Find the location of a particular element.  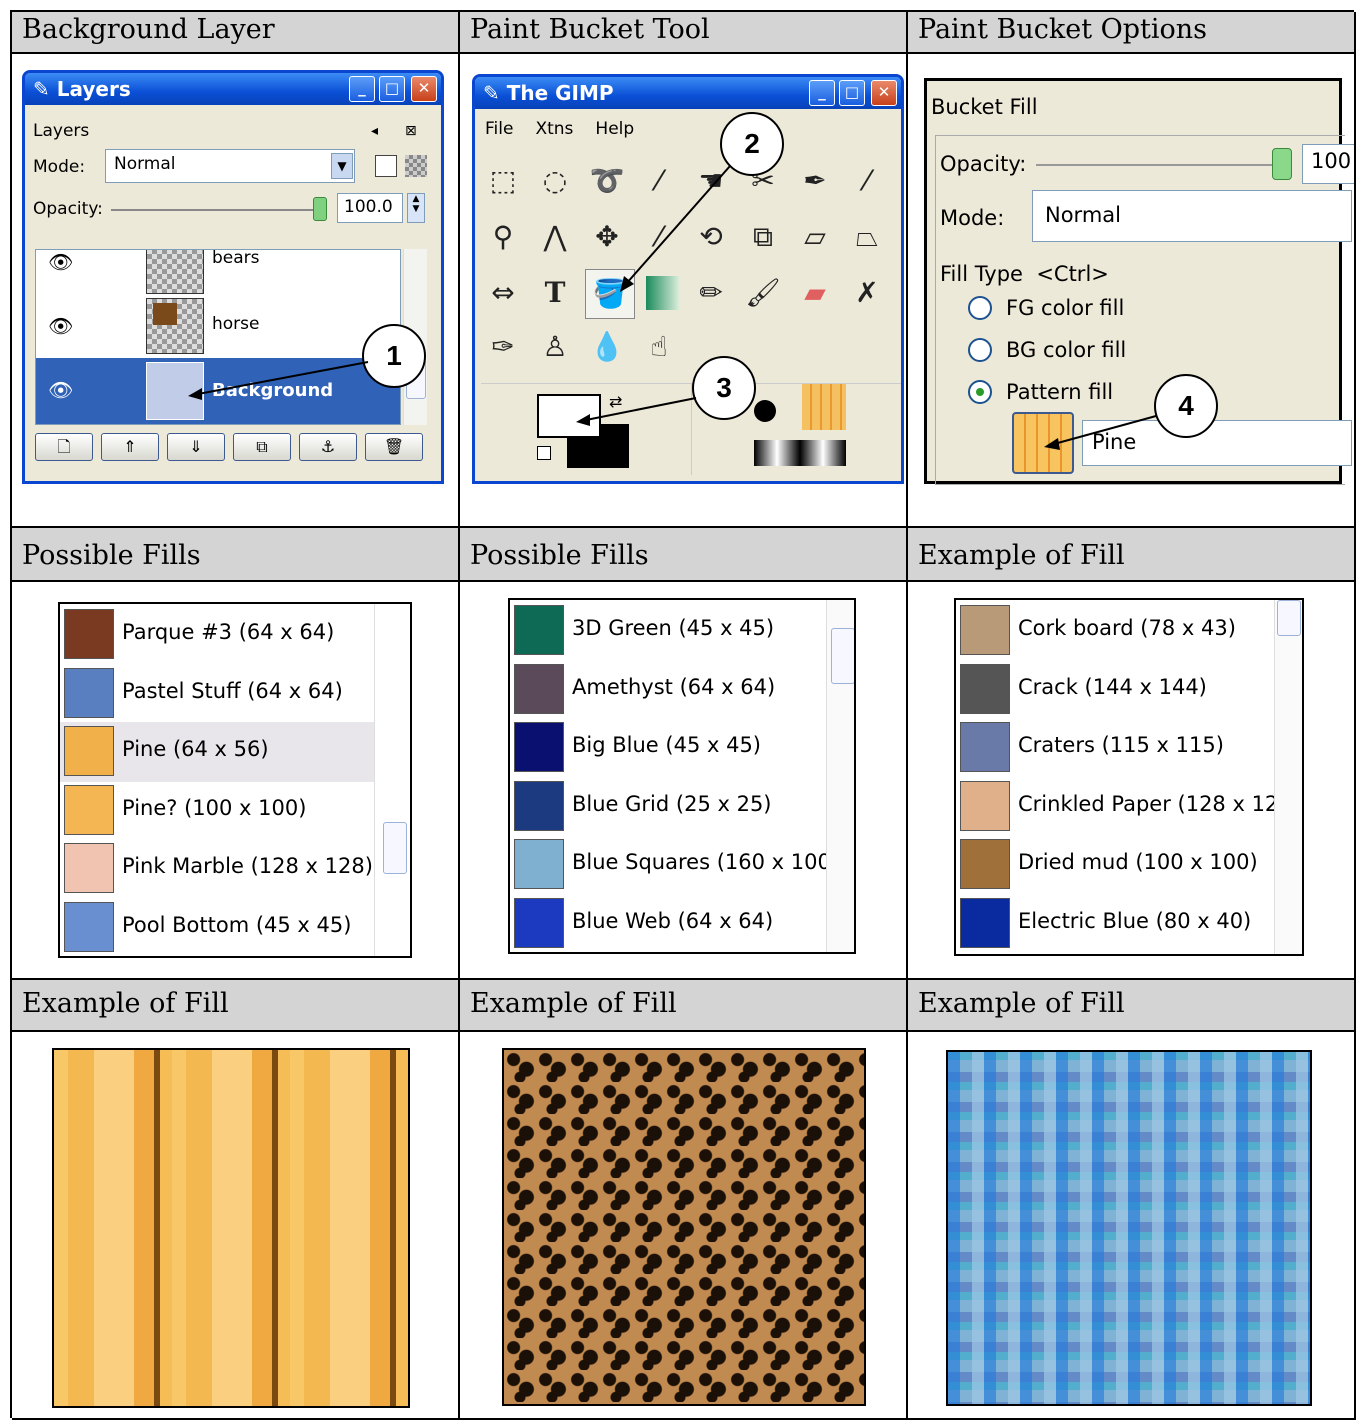

pattern-name: 3D Green (45 x 45) is located at coordinates (673, 628).